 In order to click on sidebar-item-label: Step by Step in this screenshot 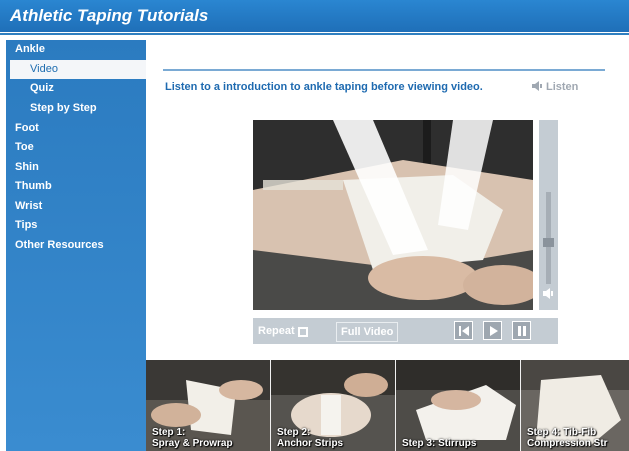, I will do `click(63, 108)`.